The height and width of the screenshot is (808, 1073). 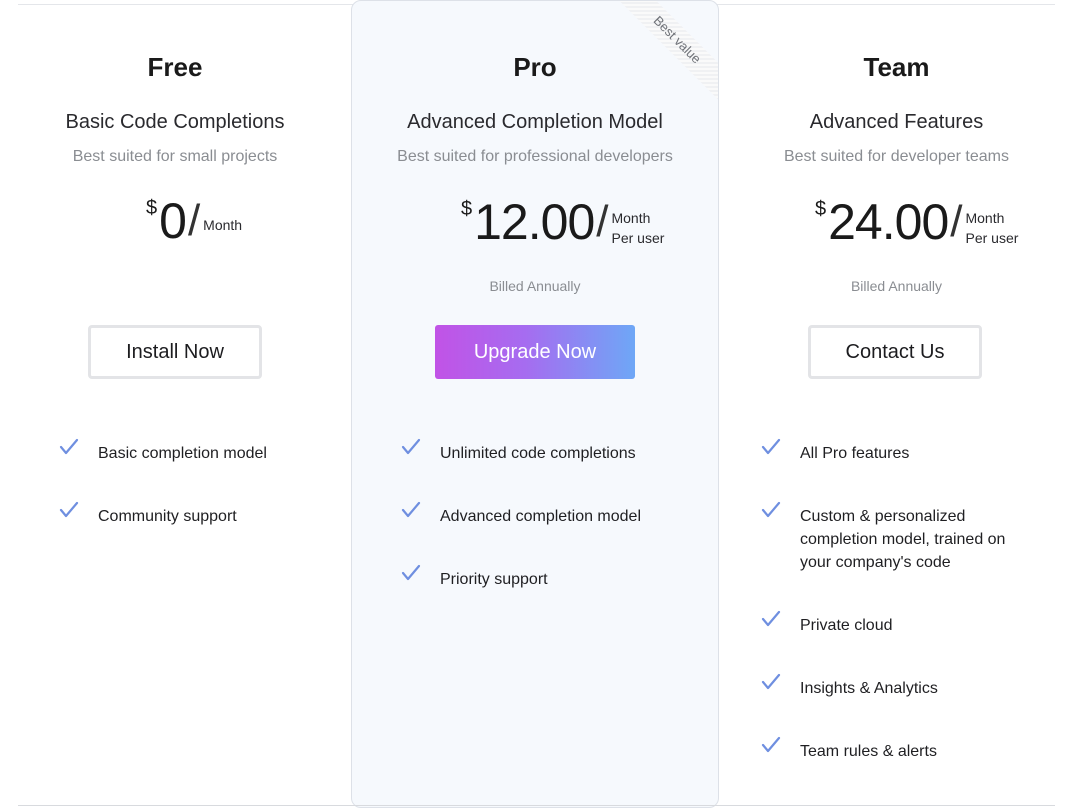 I want to click on price-amount: 12.00, so click(x=534, y=222).